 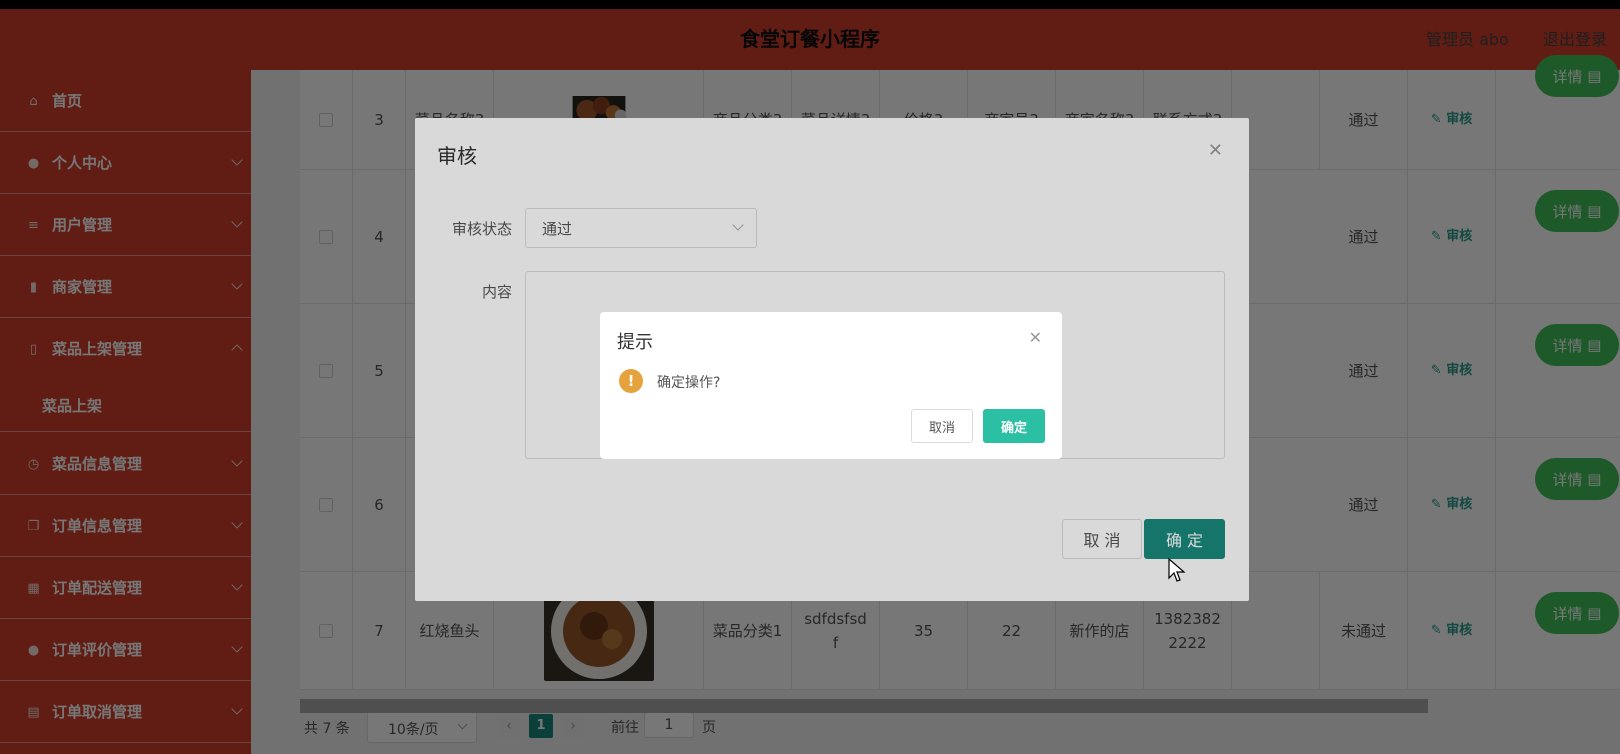 What do you see at coordinates (1014, 426) in the screenshot?
I see `message-confirm-button: 确定` at bounding box center [1014, 426].